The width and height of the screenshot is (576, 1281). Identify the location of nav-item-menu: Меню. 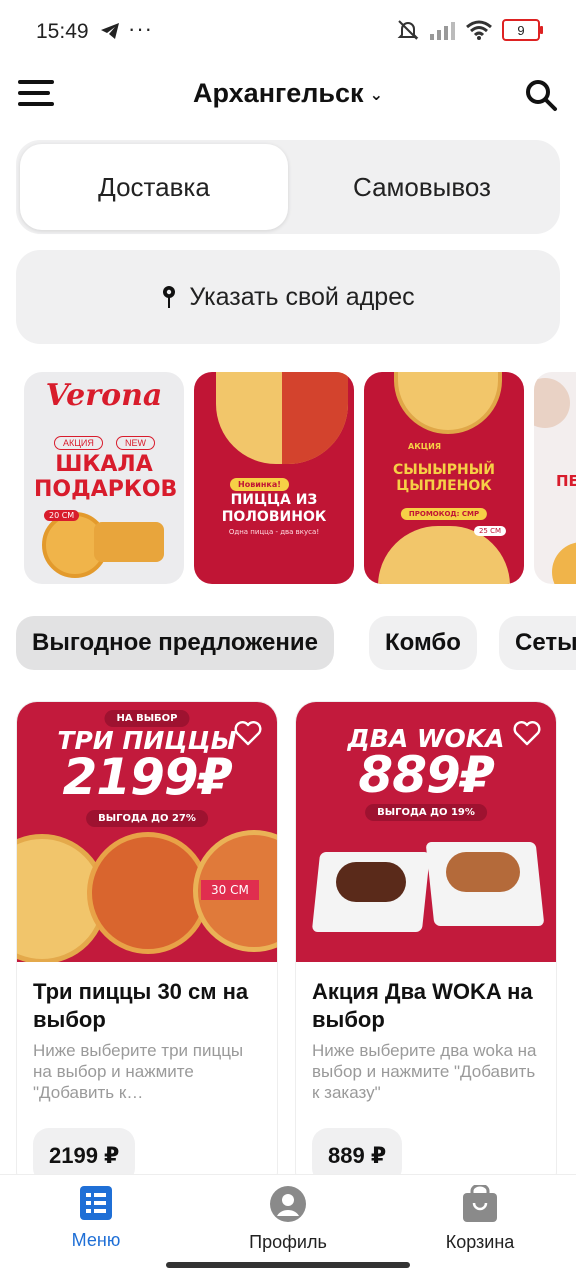
(96, 1218).